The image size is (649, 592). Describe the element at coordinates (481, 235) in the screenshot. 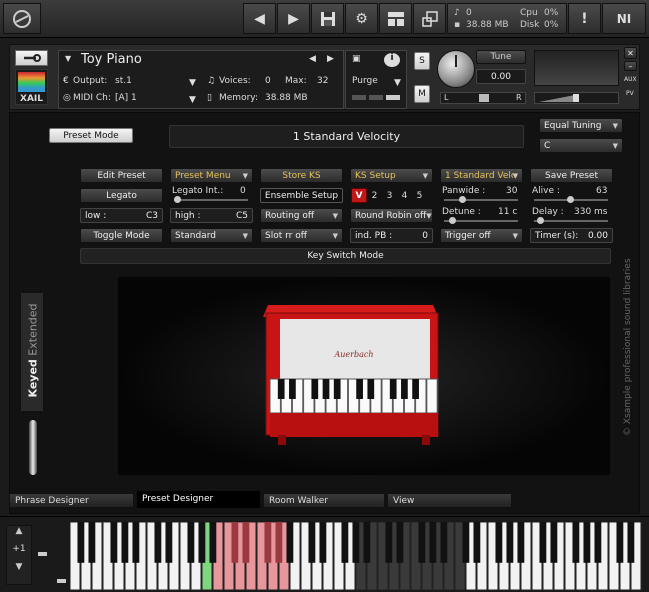

I see `trigger-menu: Trigger off ▼` at that location.